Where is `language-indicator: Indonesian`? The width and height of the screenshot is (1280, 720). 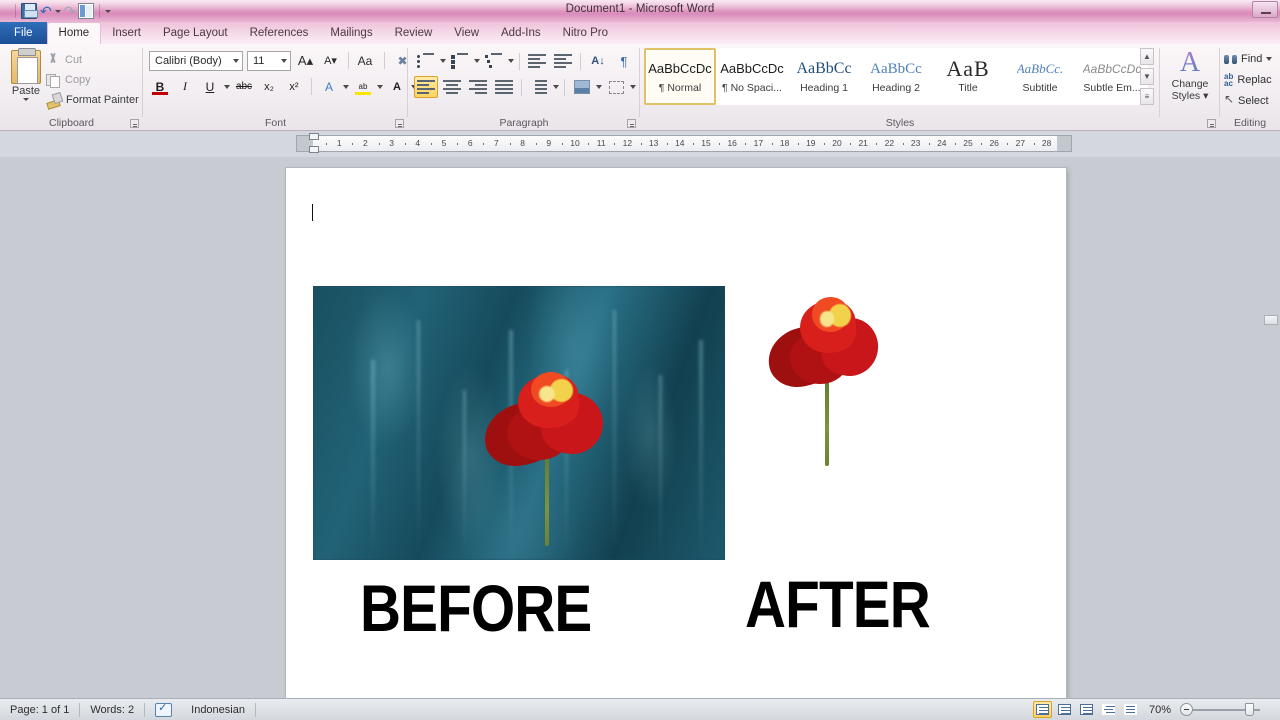 language-indicator: Indonesian is located at coordinates (218, 710).